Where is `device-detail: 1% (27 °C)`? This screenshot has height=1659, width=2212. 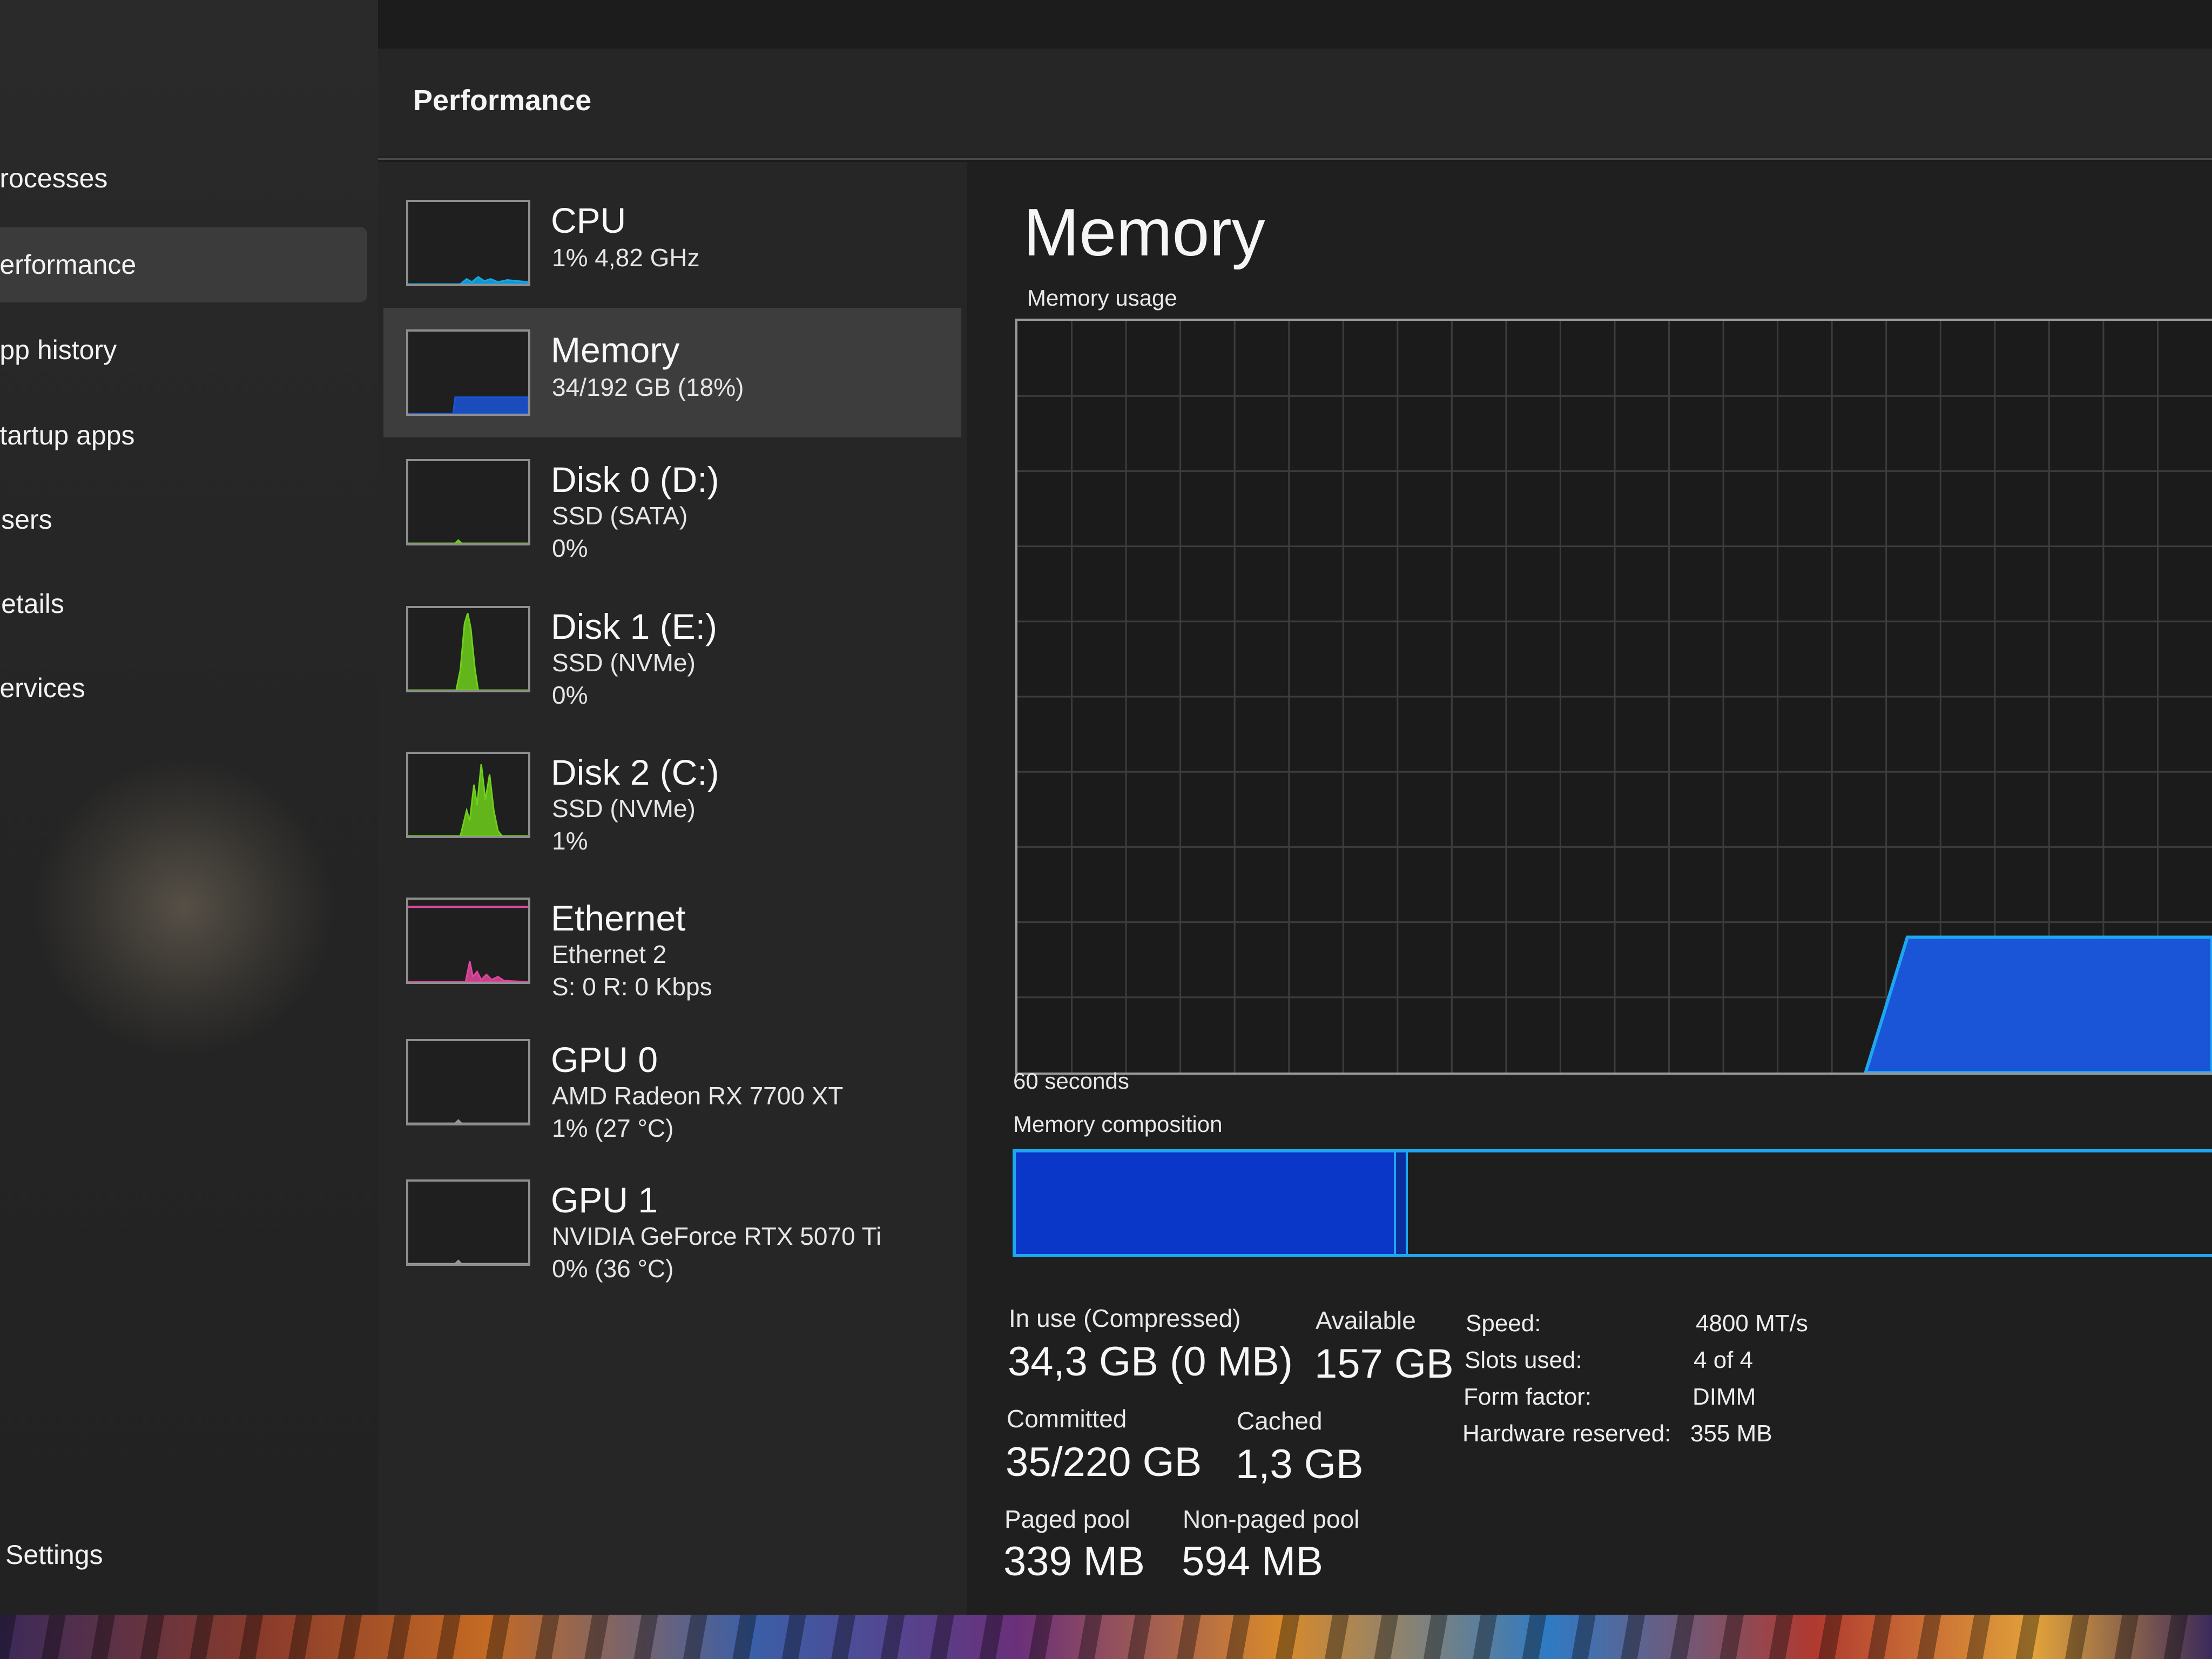
device-detail: 1% (27 °C) is located at coordinates (613, 1128).